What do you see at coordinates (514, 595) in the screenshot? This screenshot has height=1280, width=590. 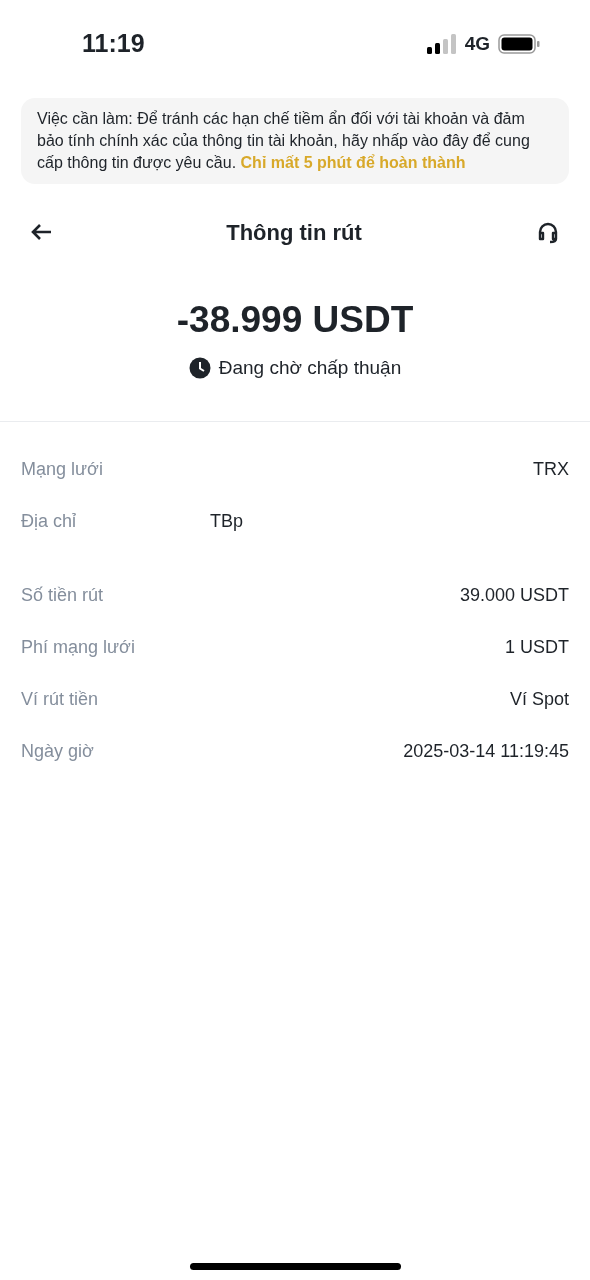 I see `detail-value: 39.000 USDT` at bounding box center [514, 595].